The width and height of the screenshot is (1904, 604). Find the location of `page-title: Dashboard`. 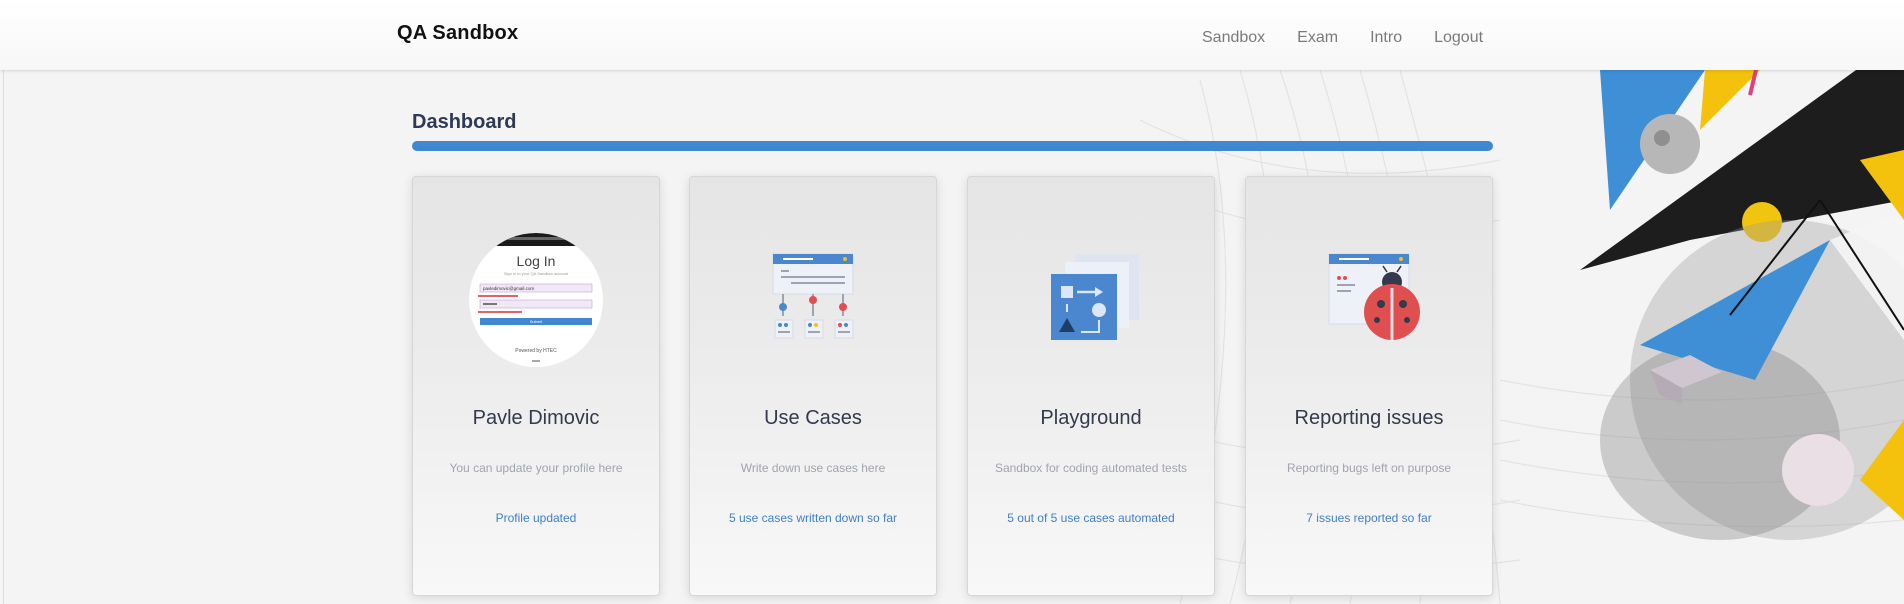

page-title: Dashboard is located at coordinates (464, 122).